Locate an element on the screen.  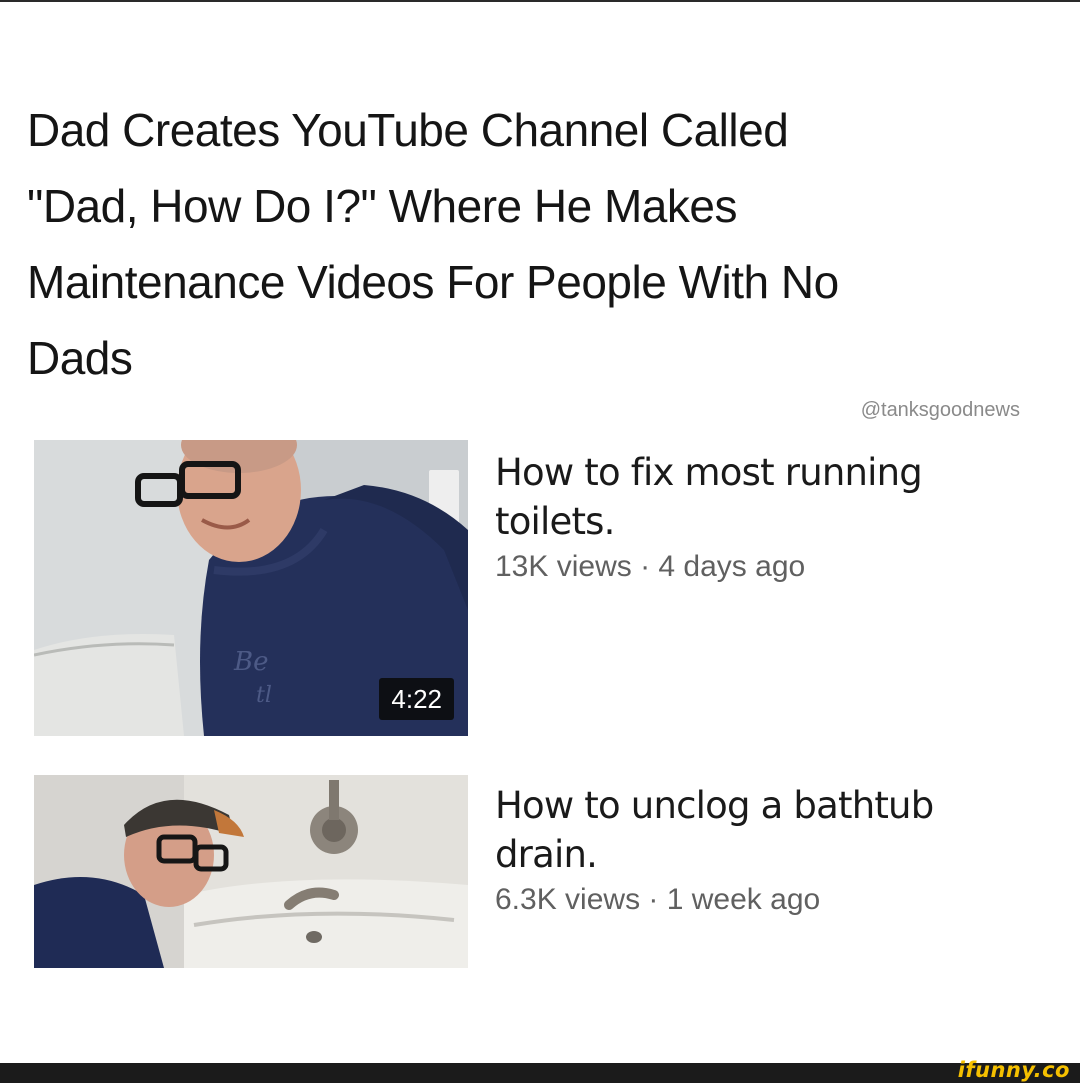
footer-bar: ifunny.co is located at coordinates (540, 1070).